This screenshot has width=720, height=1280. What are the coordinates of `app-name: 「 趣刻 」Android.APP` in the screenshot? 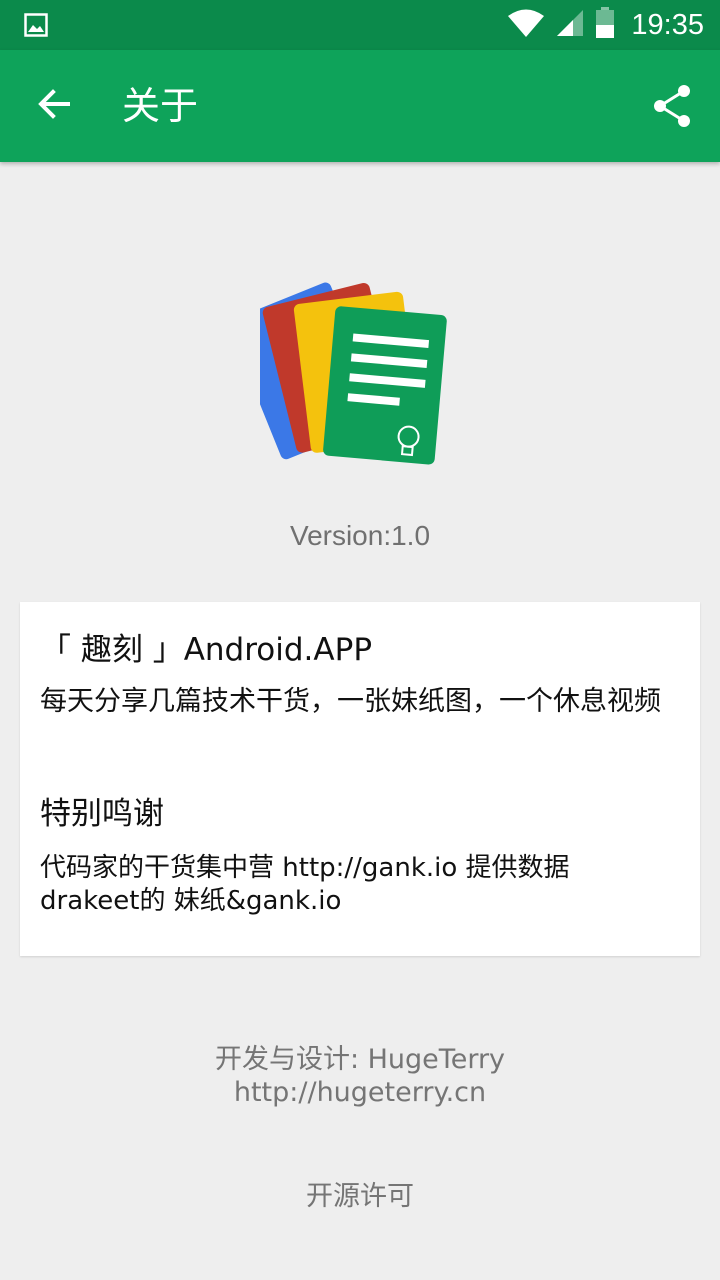 It's located at (206, 650).